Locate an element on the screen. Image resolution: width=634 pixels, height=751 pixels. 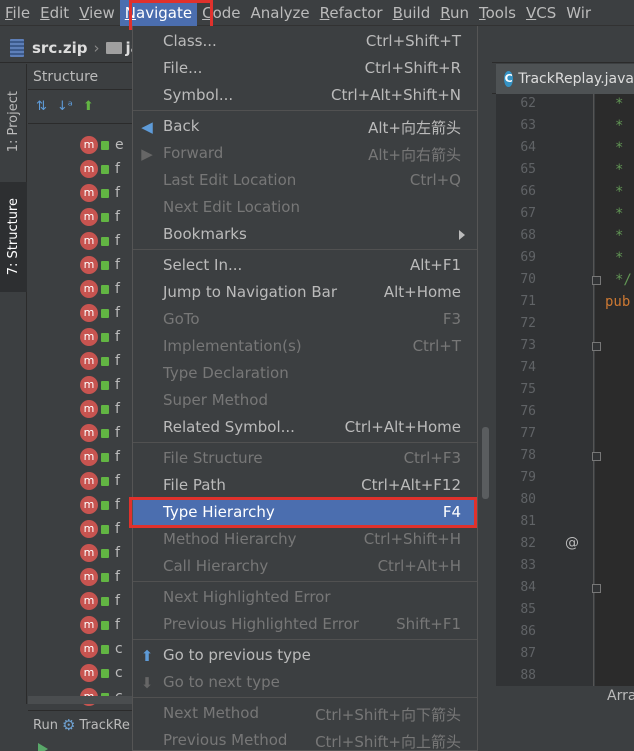
menu-item-call-hierarchy: Call Hierarchy Ctrl+Alt+H is located at coordinates (305, 566).